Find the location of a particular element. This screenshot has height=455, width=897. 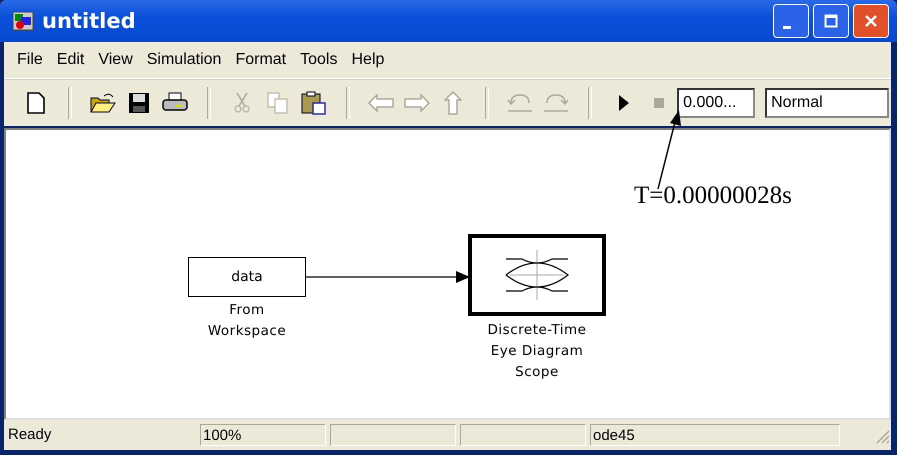

maximize-icon is located at coordinates (831, 21).